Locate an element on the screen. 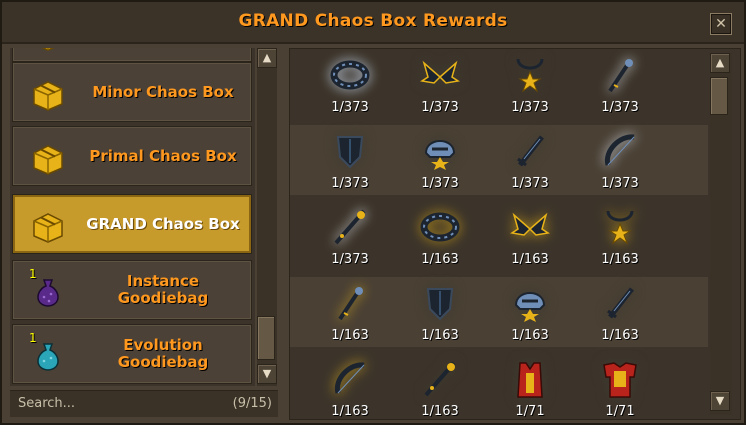 Image resolution: width=746 pixels, height=425 pixels. body-armour-icon is located at coordinates (530, 379).